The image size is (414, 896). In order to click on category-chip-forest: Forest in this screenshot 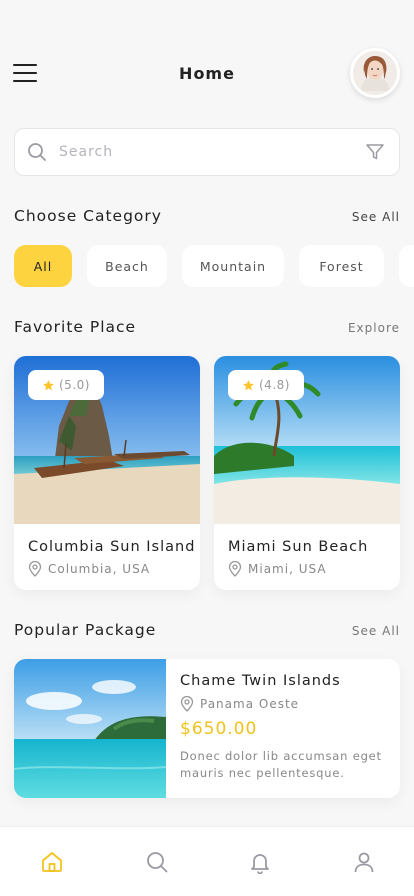, I will do `click(341, 266)`.